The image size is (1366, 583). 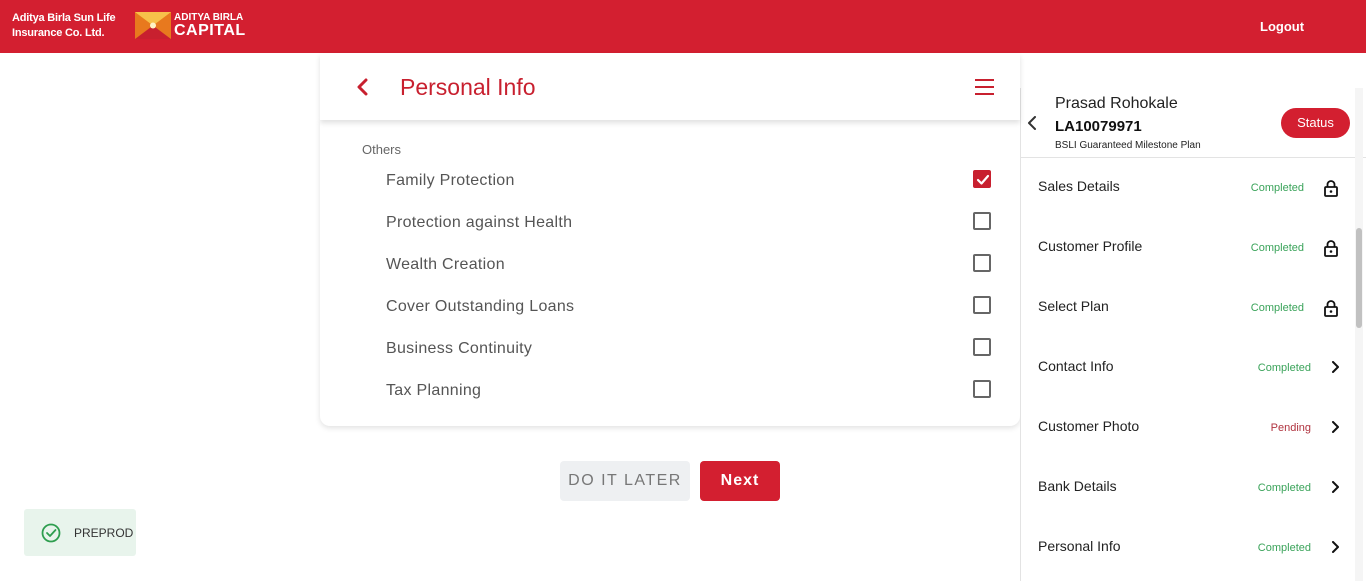 What do you see at coordinates (696, 350) in the screenshot?
I see `option-business-continuity: Business Continuity` at bounding box center [696, 350].